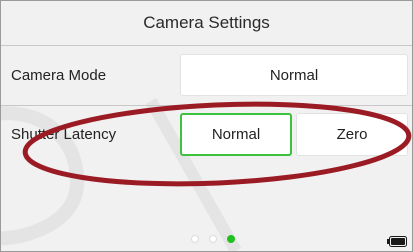  Describe the element at coordinates (231, 239) in the screenshot. I see `page-dot-active` at that location.